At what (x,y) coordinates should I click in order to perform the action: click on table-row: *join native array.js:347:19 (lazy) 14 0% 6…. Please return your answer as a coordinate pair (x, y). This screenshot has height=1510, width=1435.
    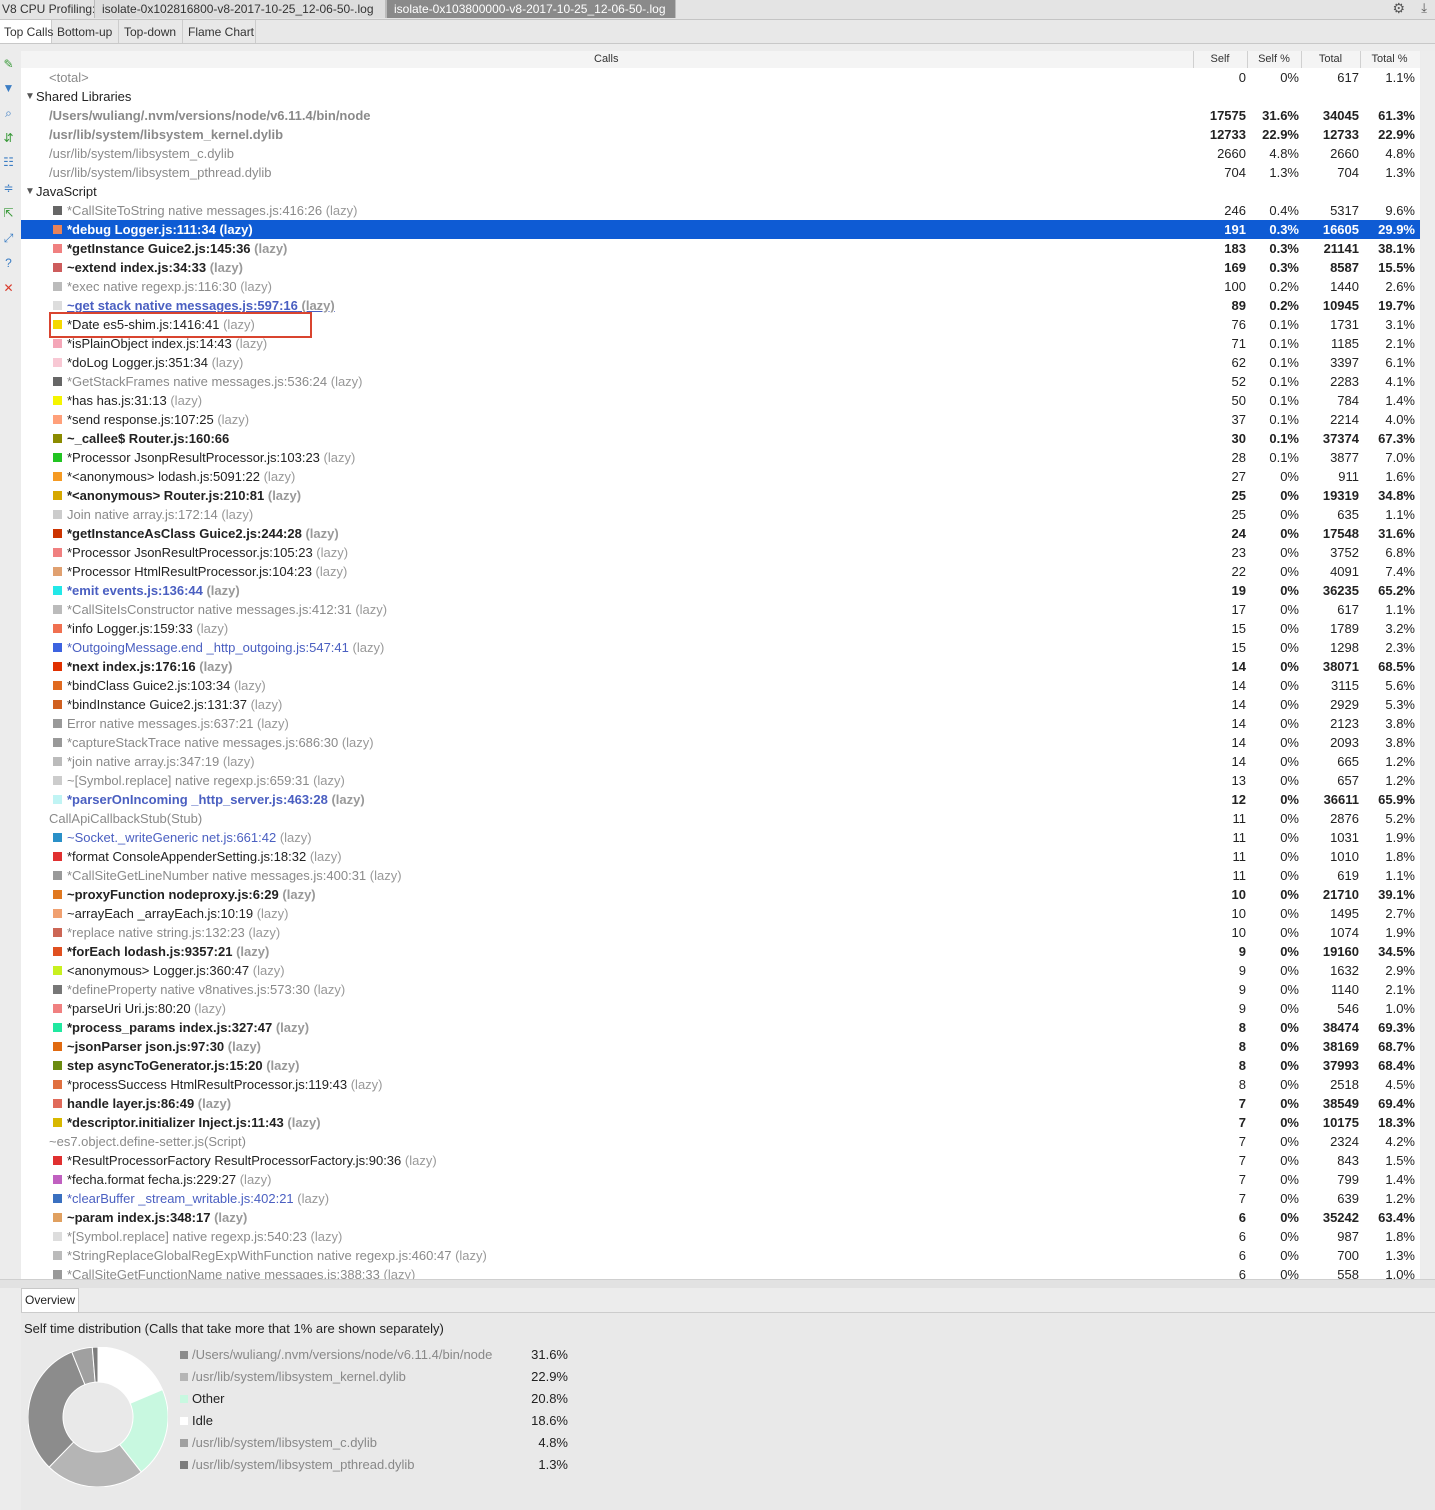
    Looking at the image, I should click on (720, 761).